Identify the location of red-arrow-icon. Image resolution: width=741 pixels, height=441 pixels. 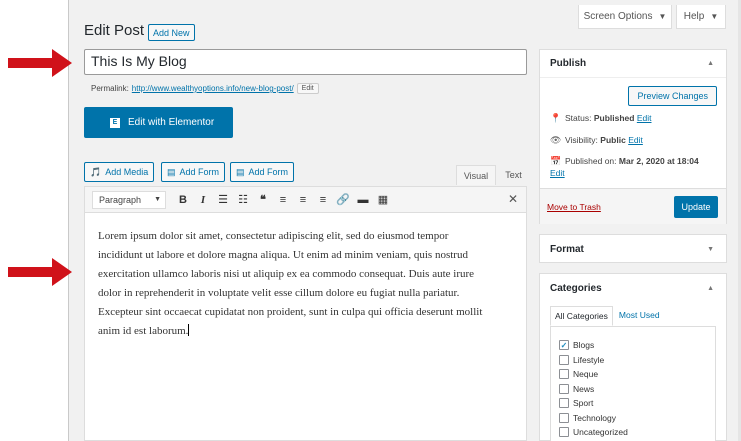
(40, 272).